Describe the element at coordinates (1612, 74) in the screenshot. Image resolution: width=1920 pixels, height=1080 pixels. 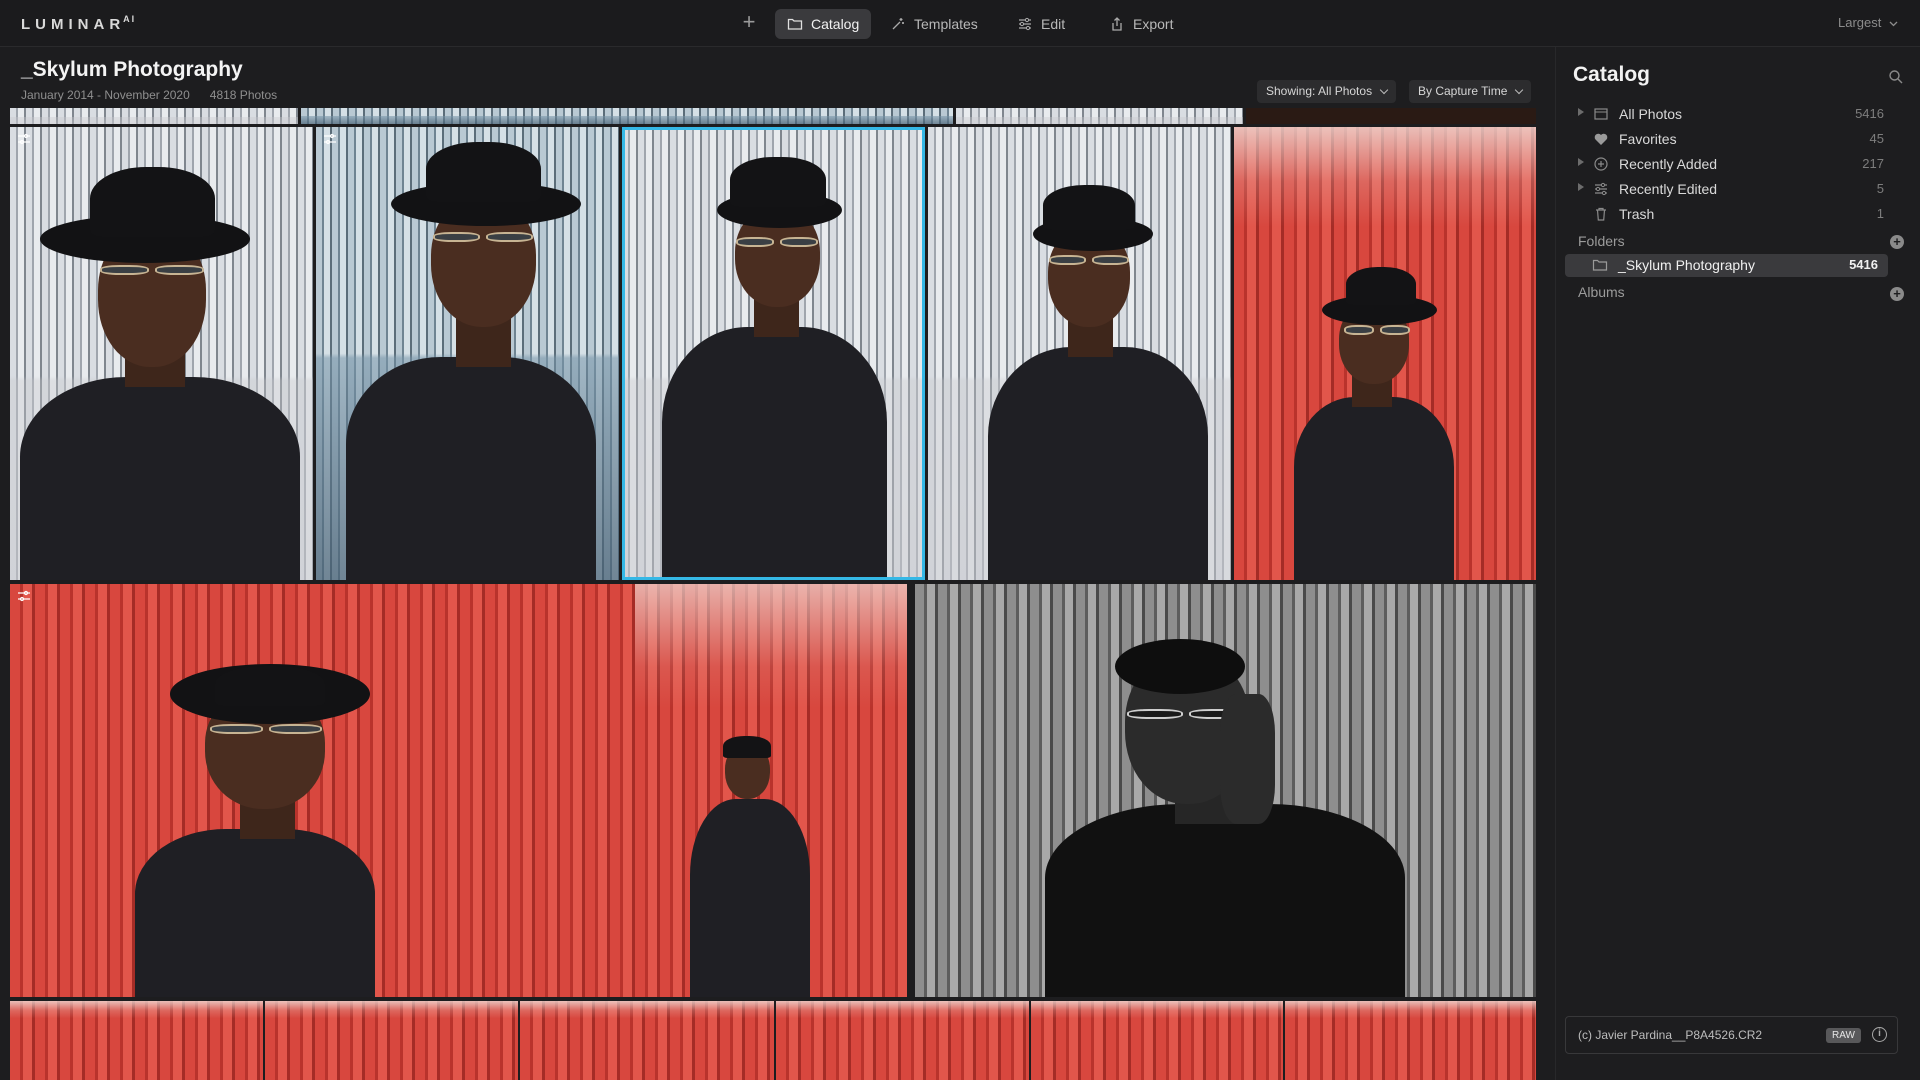
I see `sidebar-title: Catalog` at that location.